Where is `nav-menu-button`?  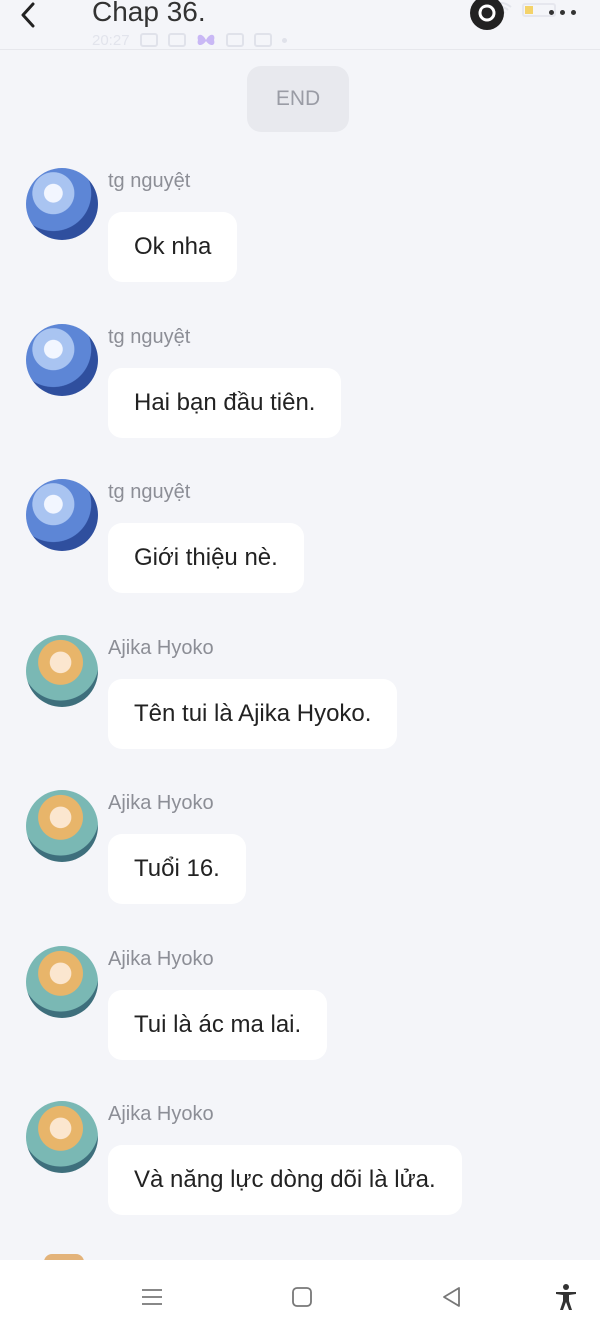 nav-menu-button is located at coordinates (152, 1297).